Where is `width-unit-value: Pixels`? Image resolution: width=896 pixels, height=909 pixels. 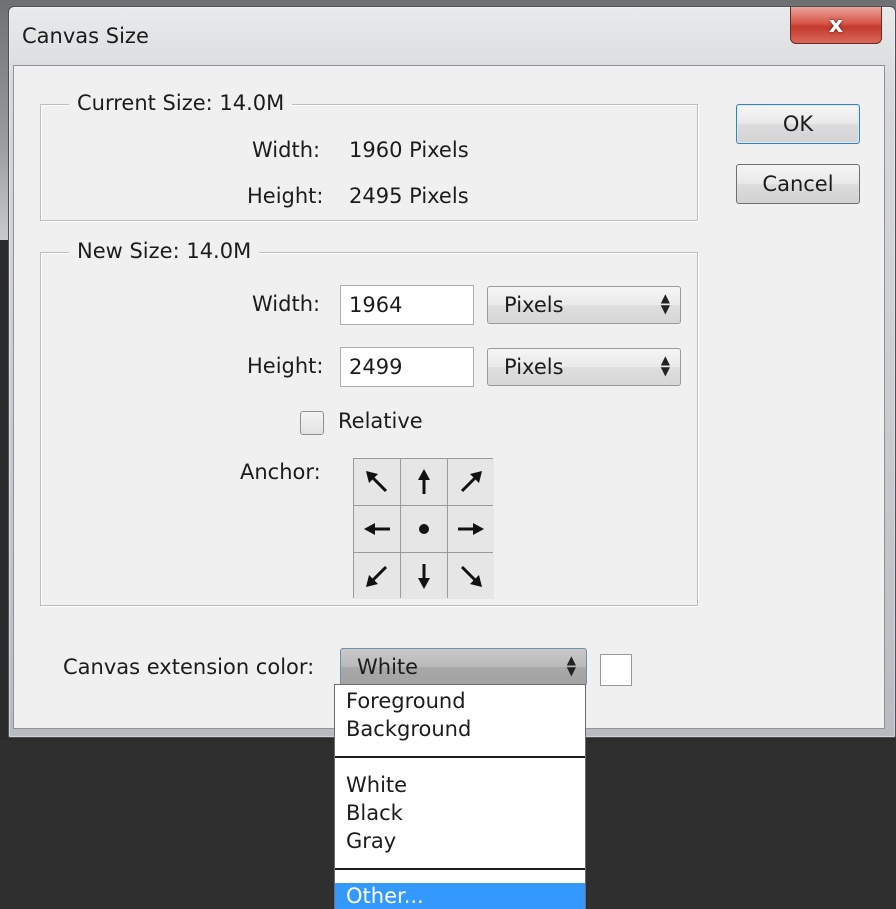 width-unit-value: Pixels is located at coordinates (534, 305).